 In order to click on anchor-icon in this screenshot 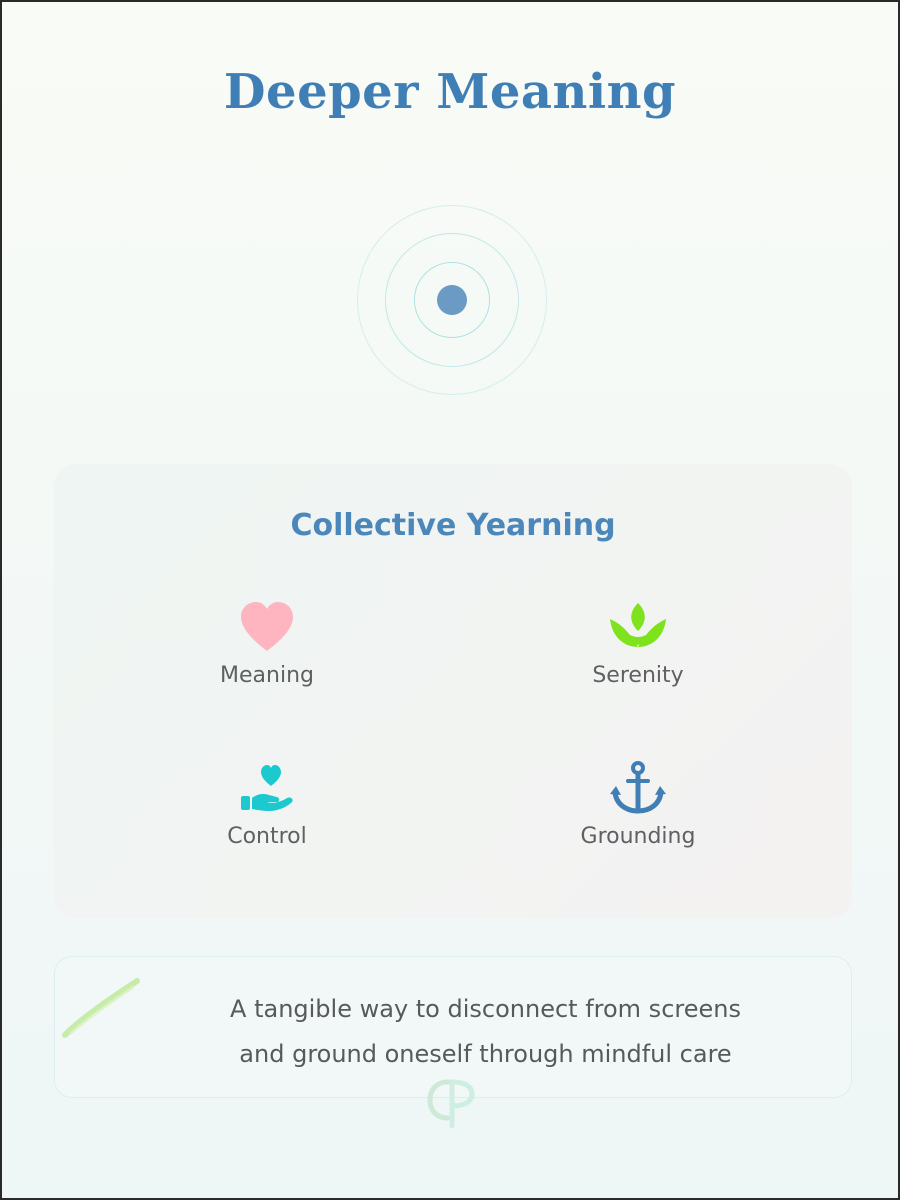, I will do `click(638, 787)`.